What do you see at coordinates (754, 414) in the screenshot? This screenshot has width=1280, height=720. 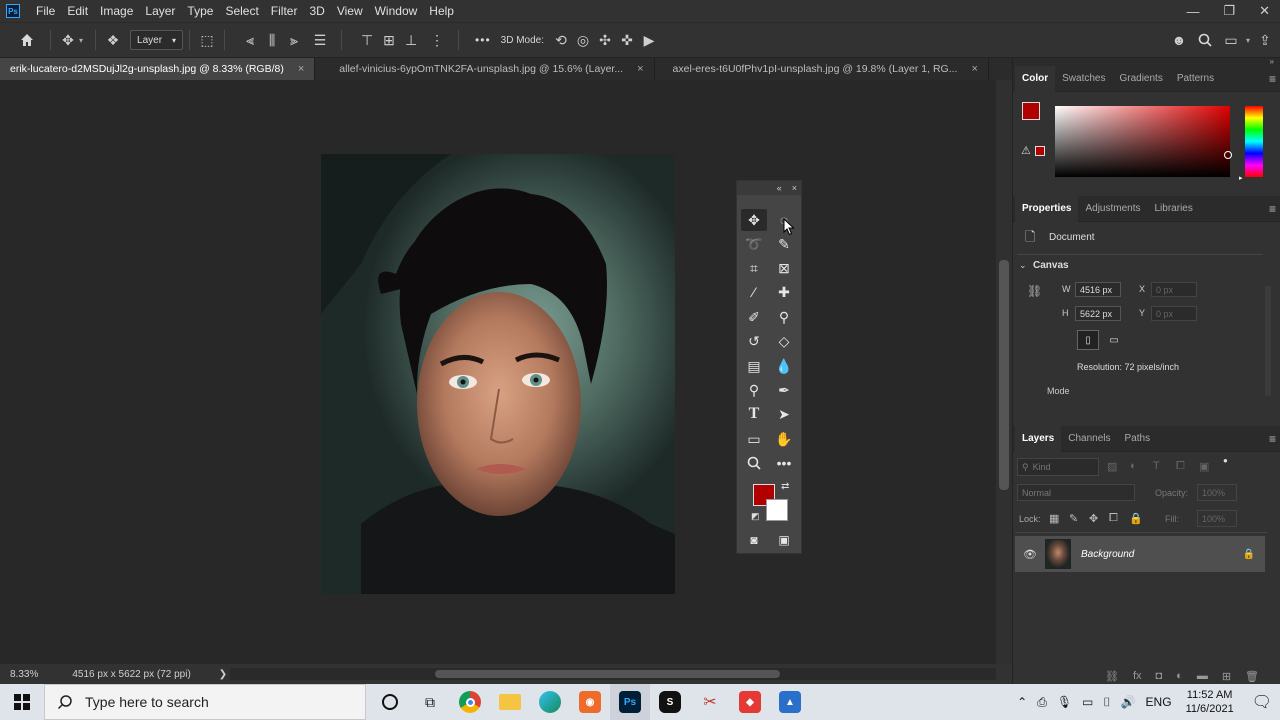 I see `type-tool-icon: T` at bounding box center [754, 414].